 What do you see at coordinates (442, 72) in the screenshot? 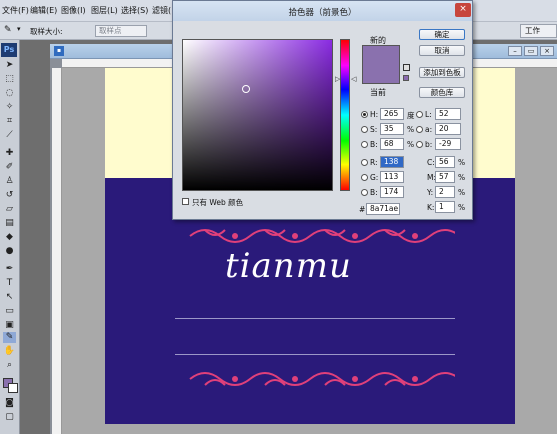
I see `add-to-swatches-button: 添加到色板` at bounding box center [442, 72].